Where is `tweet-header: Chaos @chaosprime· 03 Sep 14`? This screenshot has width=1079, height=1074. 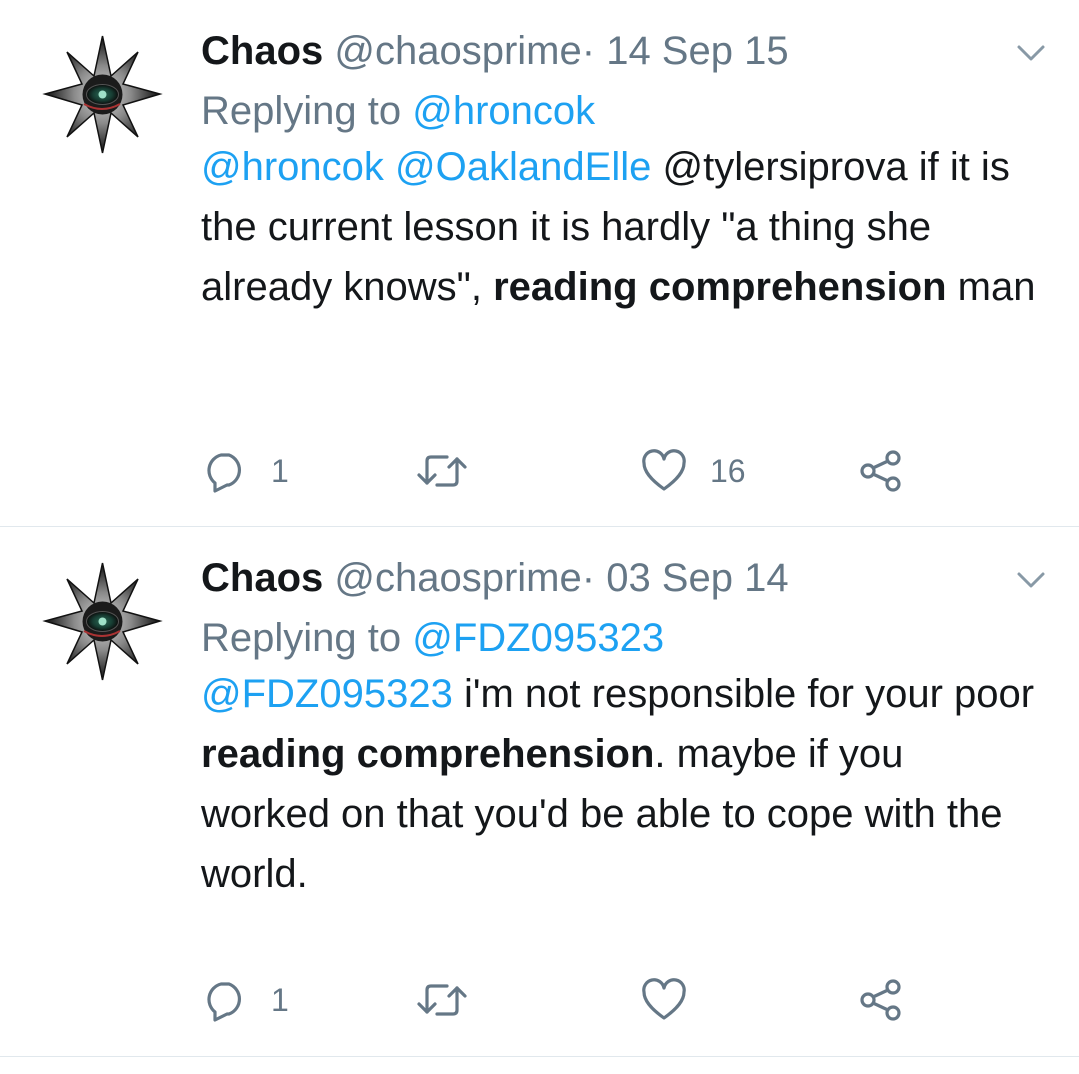 tweet-header: Chaos @chaosprime· 03 Sep 14 is located at coordinates (621, 578).